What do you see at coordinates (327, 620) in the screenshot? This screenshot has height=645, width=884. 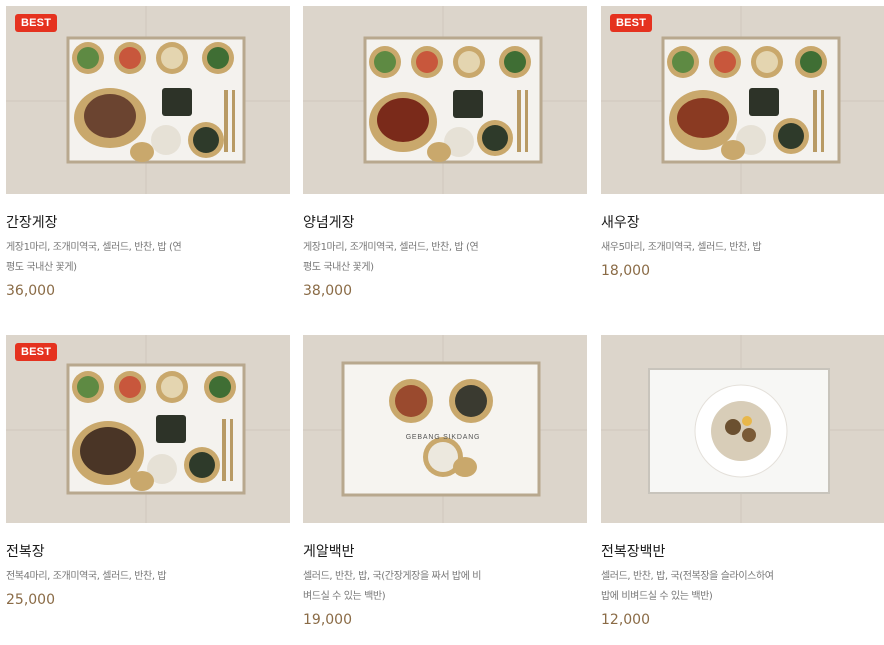 I see `product-price: 19,000` at bounding box center [327, 620].